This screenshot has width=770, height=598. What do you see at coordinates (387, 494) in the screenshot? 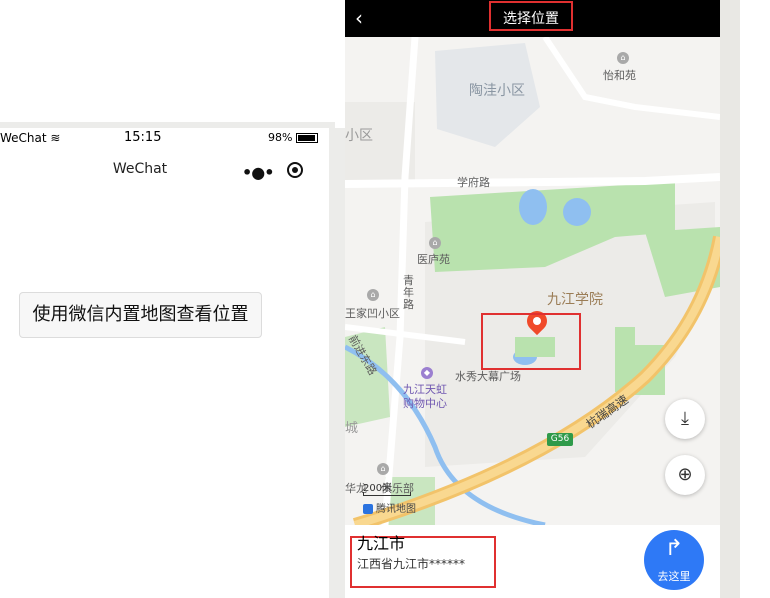
I see `map-scale-bar` at bounding box center [387, 494].